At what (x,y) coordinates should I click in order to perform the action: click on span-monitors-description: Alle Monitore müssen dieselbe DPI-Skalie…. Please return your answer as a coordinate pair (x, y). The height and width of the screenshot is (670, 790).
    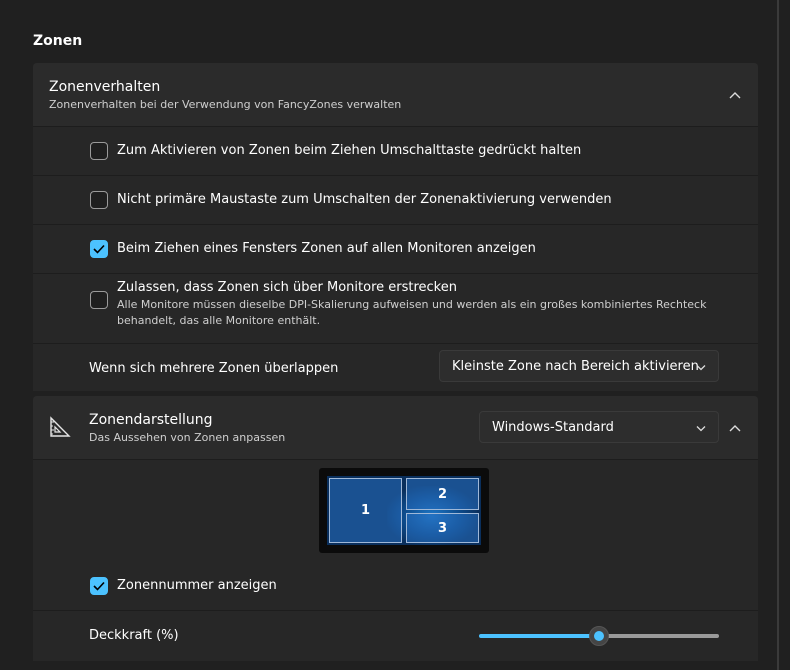
    Looking at the image, I should click on (412, 312).